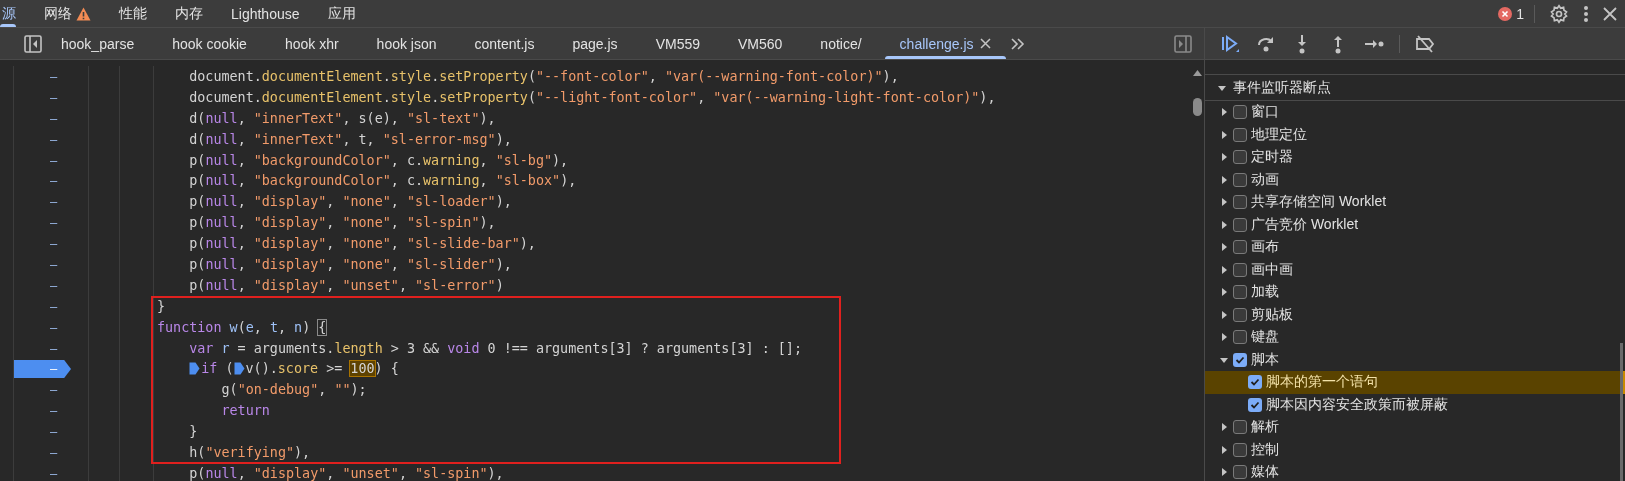  I want to click on breakpoint-label: 画中画, so click(1272, 269).